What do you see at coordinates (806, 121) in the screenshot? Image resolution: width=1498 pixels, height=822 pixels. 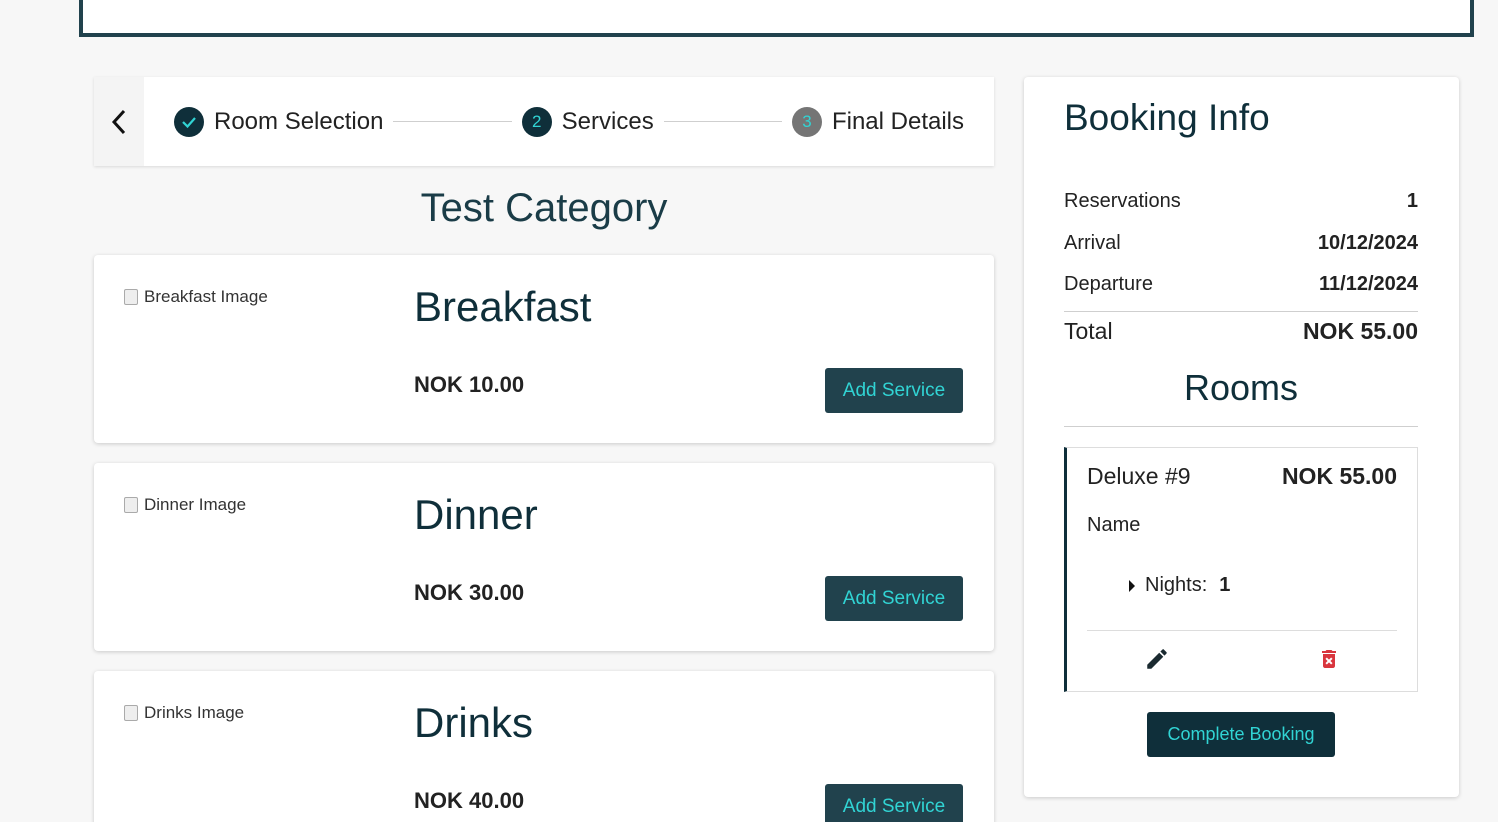 I see `step-number: 3` at bounding box center [806, 121].